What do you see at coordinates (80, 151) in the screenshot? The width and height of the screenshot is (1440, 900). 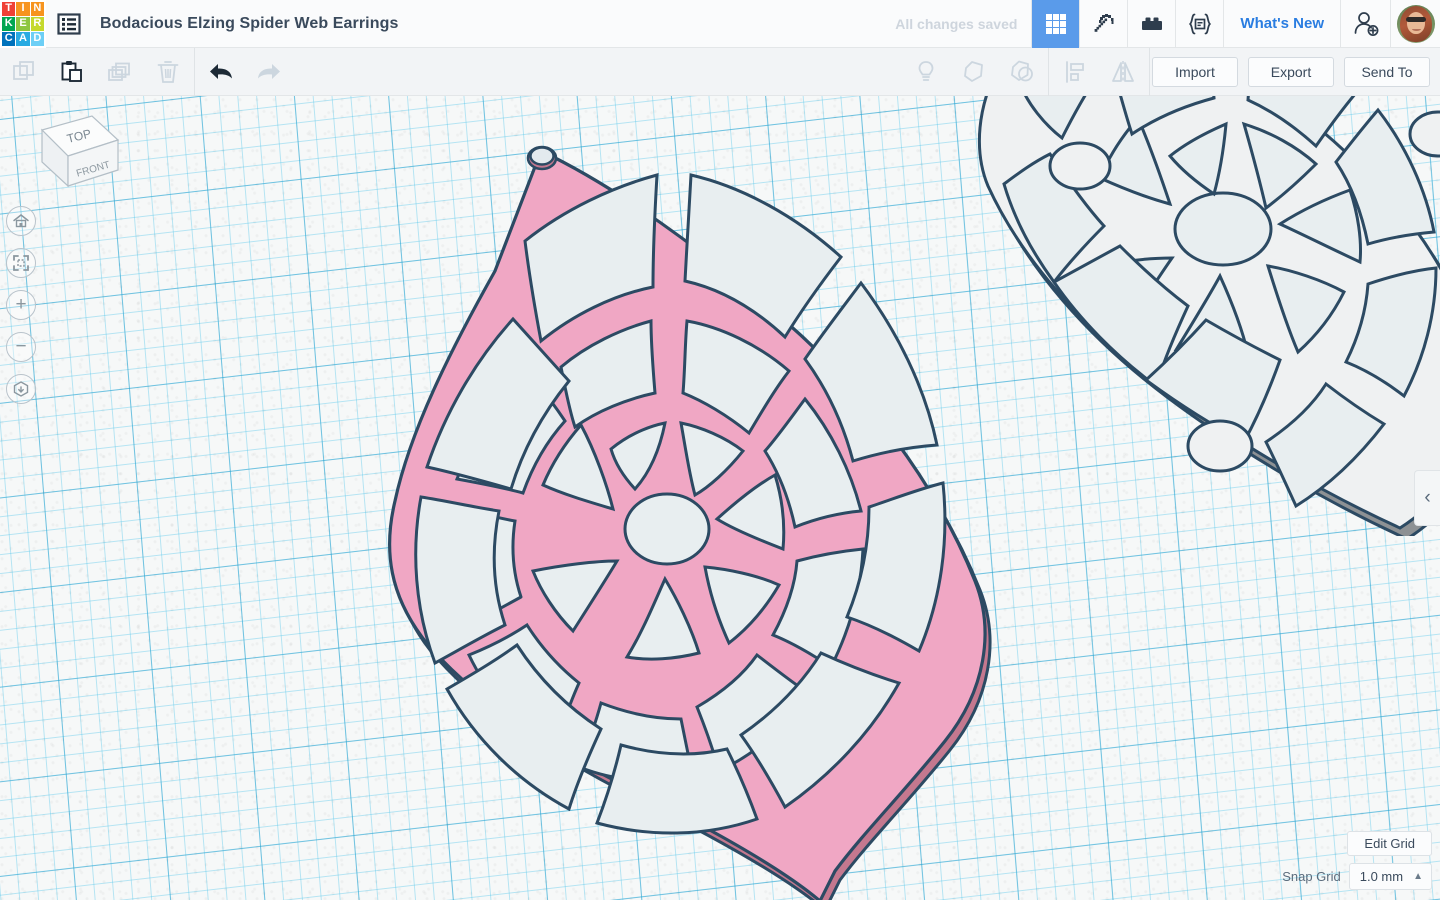 I see `view-cube-icon: TOP FRONT` at bounding box center [80, 151].